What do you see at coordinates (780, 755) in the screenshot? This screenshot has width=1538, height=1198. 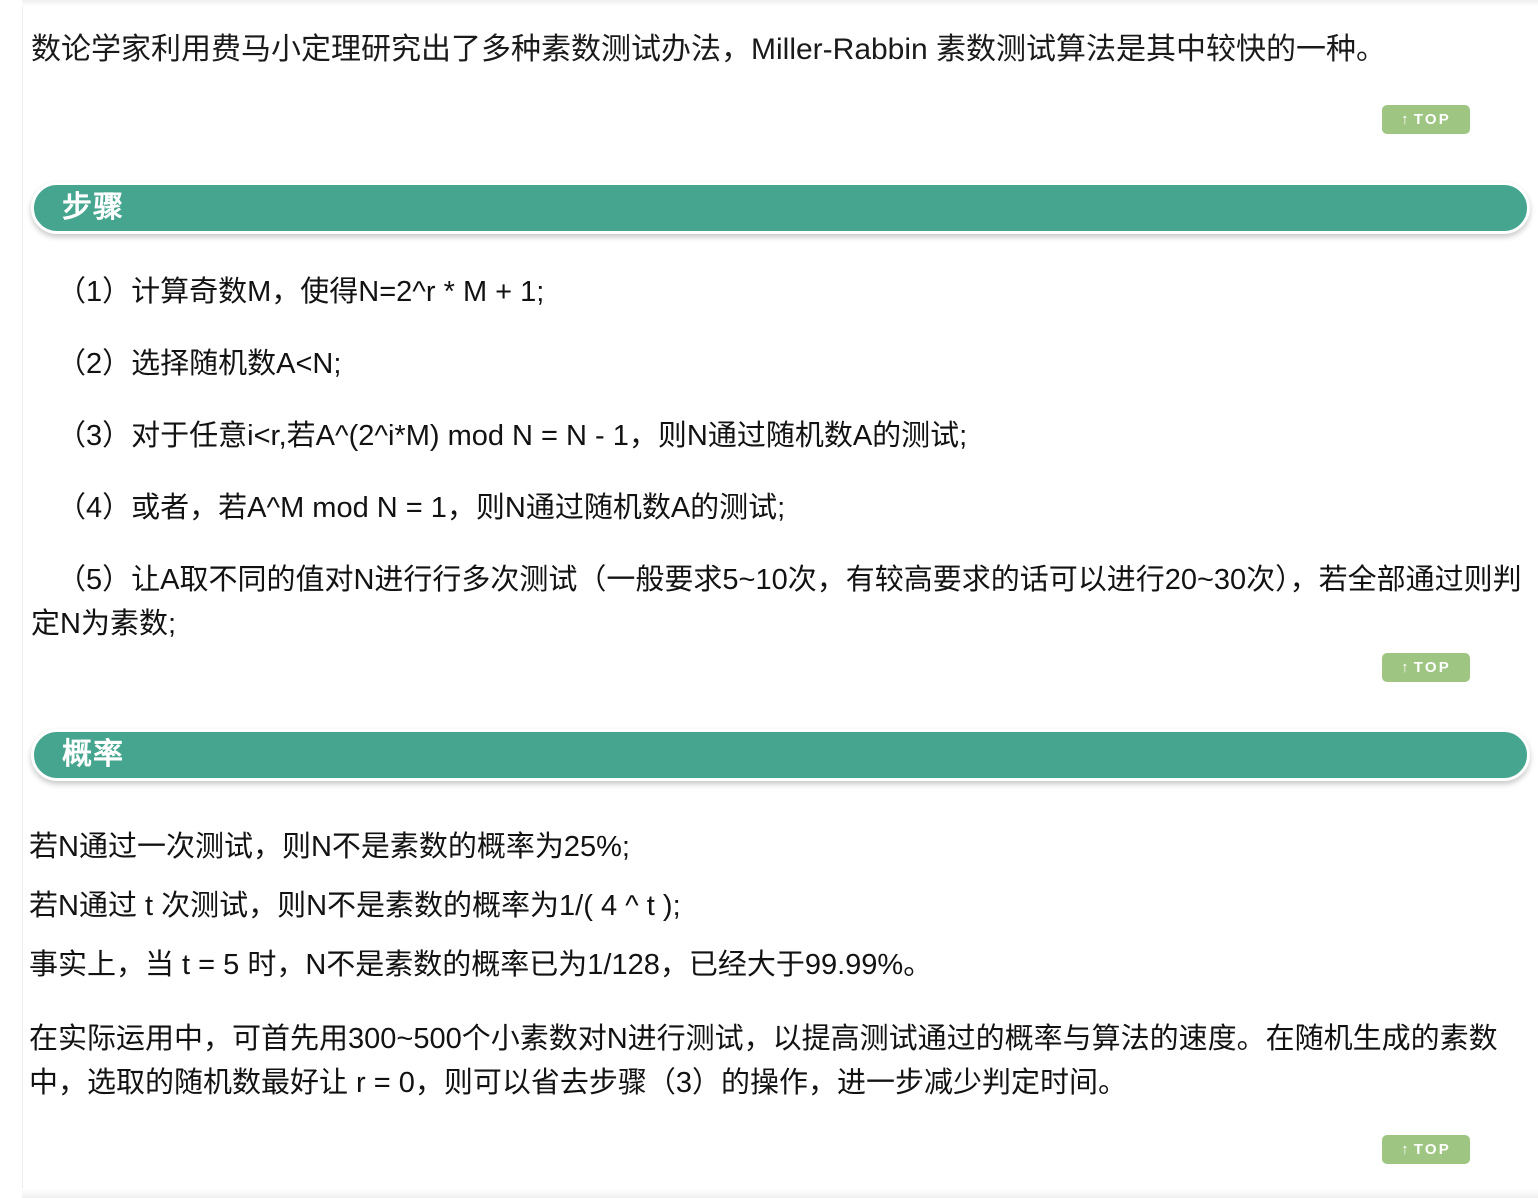 I see `section-header-probability: 概率` at bounding box center [780, 755].